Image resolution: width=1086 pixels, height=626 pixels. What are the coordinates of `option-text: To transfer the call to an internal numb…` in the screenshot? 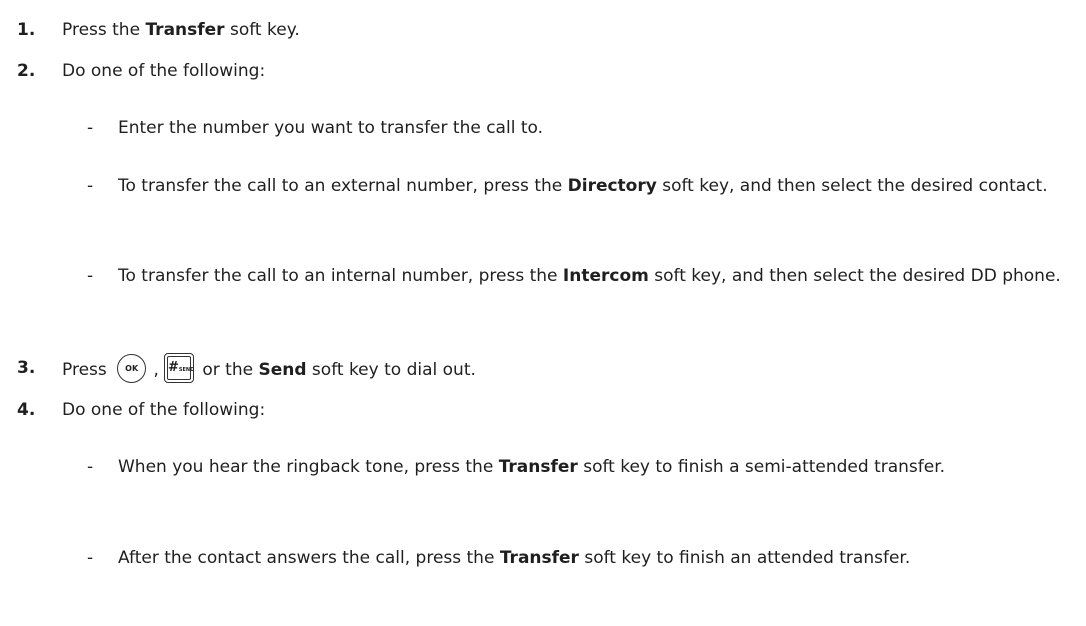 It's located at (589, 276).